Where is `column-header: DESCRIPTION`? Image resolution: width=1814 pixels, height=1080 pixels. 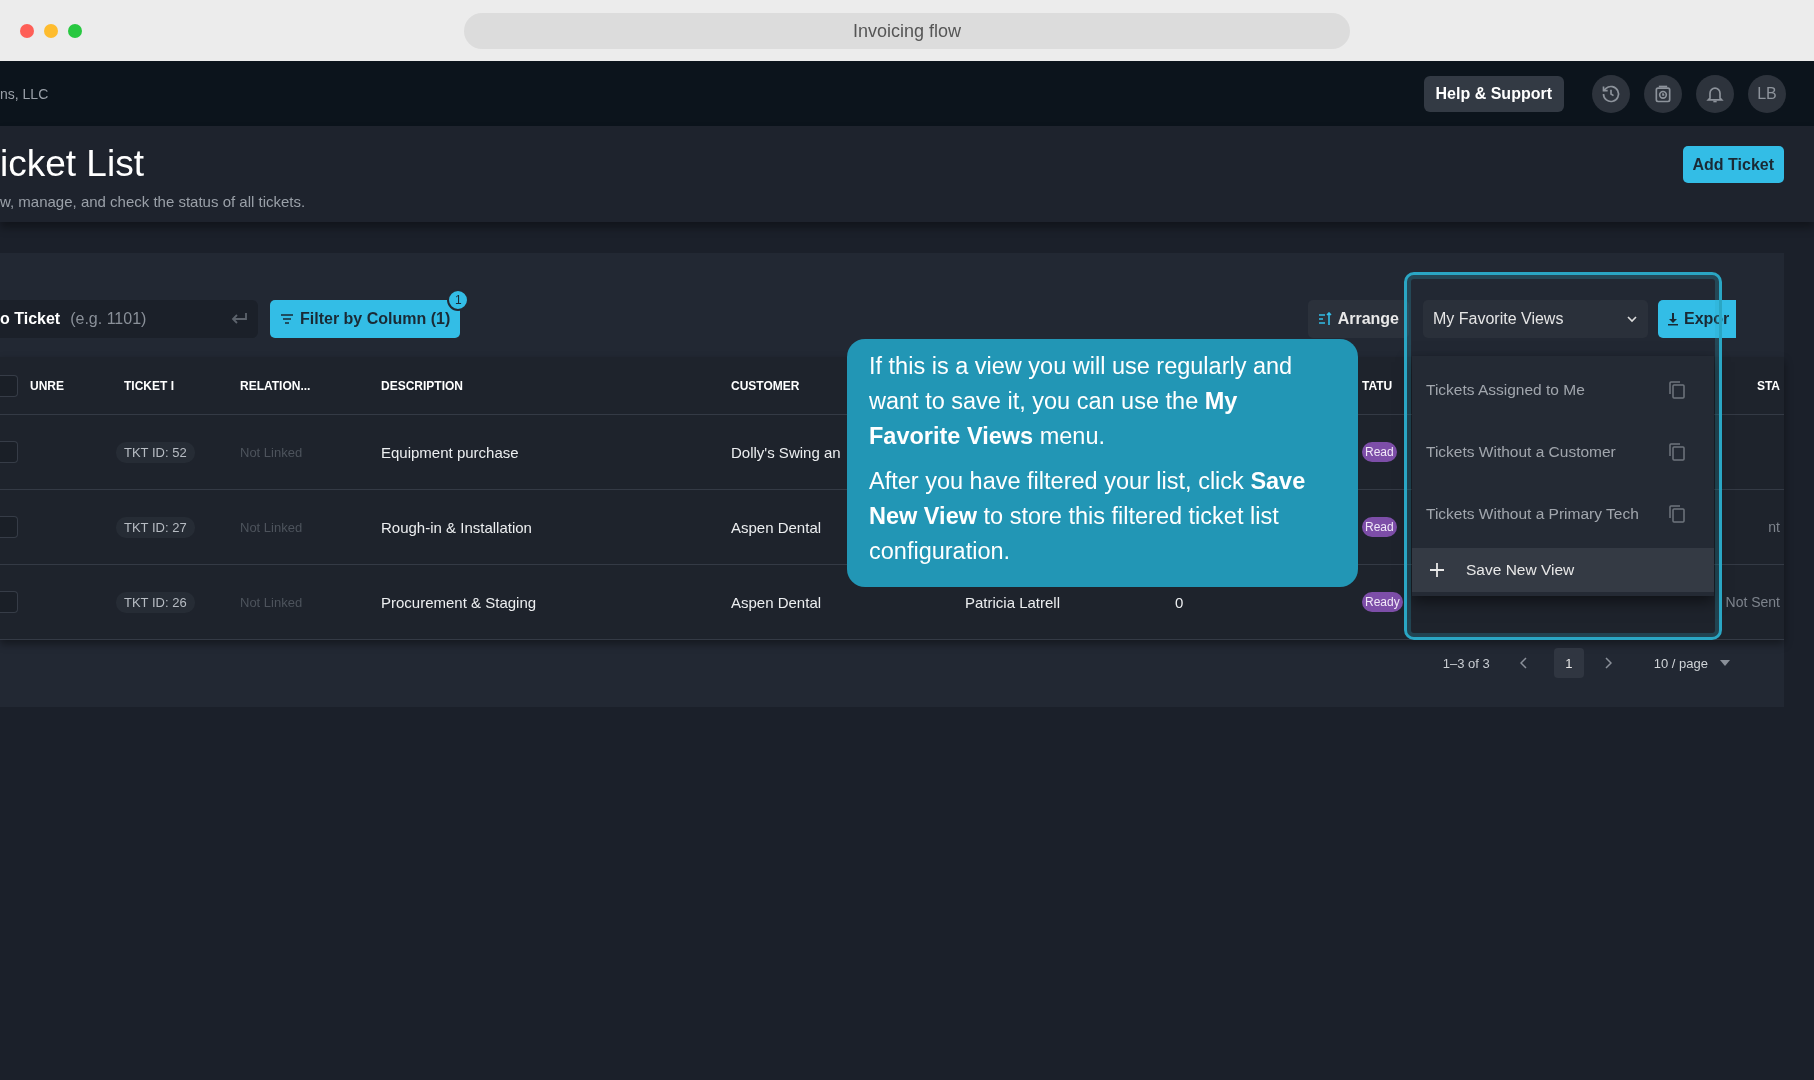
column-header: DESCRIPTION is located at coordinates (556, 385).